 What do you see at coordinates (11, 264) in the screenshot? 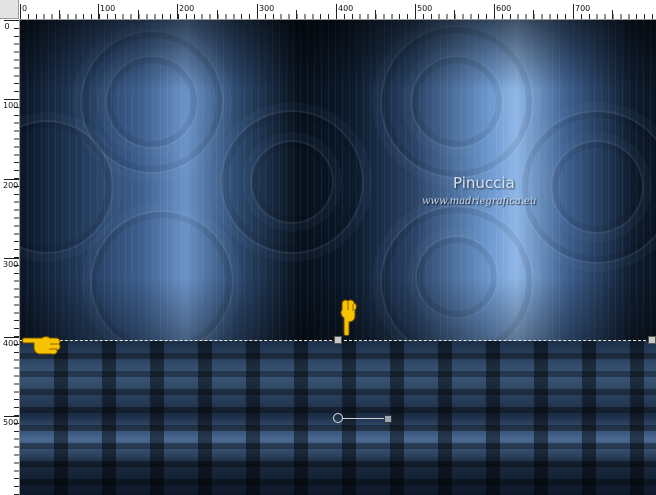
I see `ruler-label-300: 300` at bounding box center [11, 264].